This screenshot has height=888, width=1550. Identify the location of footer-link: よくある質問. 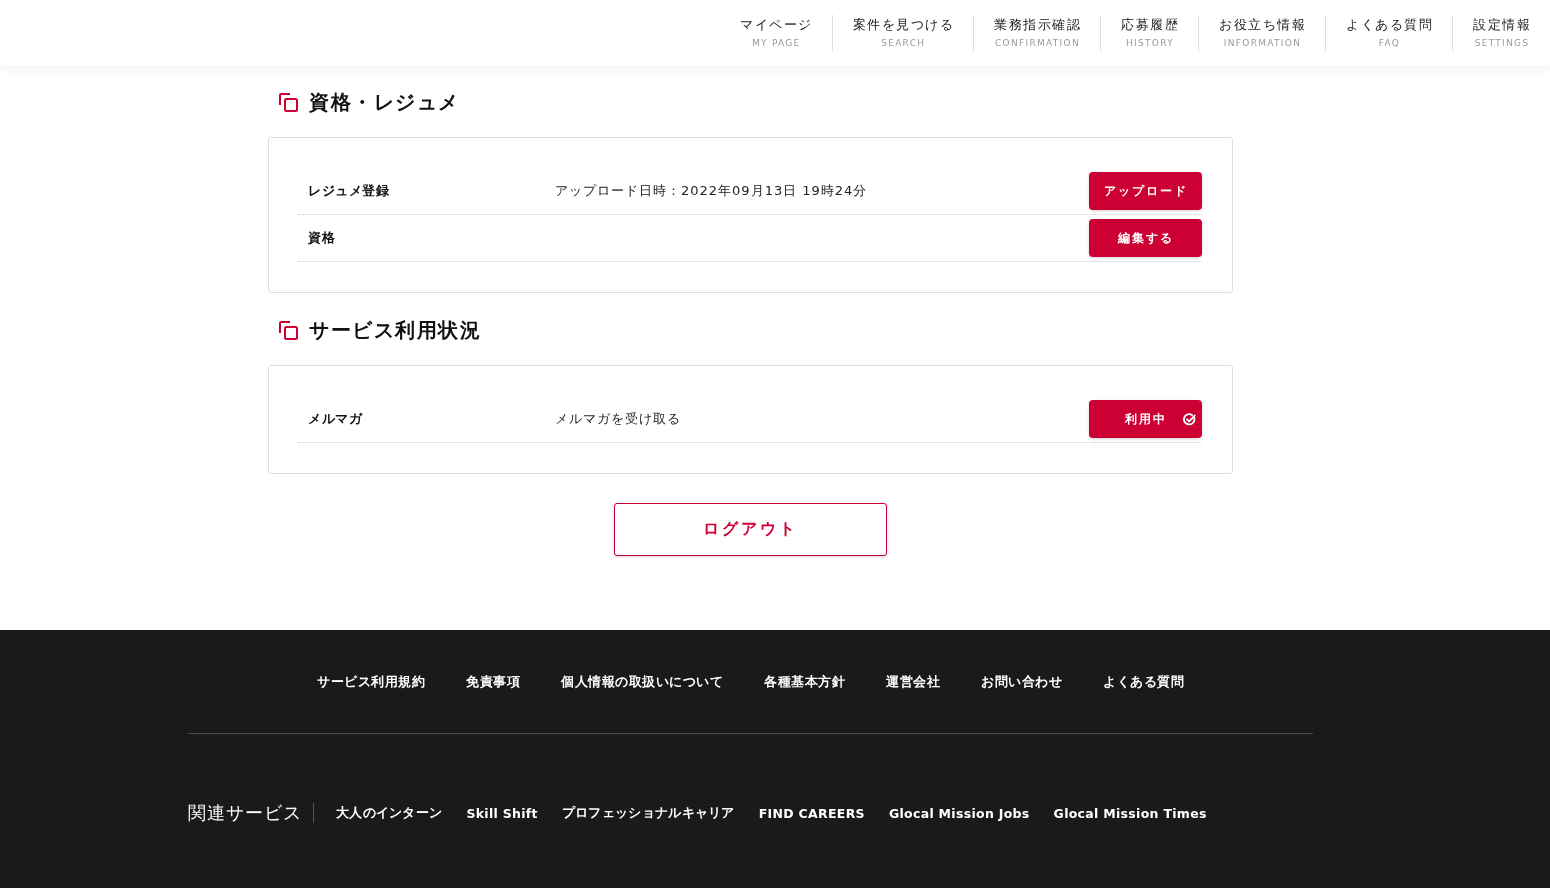
(1143, 682).